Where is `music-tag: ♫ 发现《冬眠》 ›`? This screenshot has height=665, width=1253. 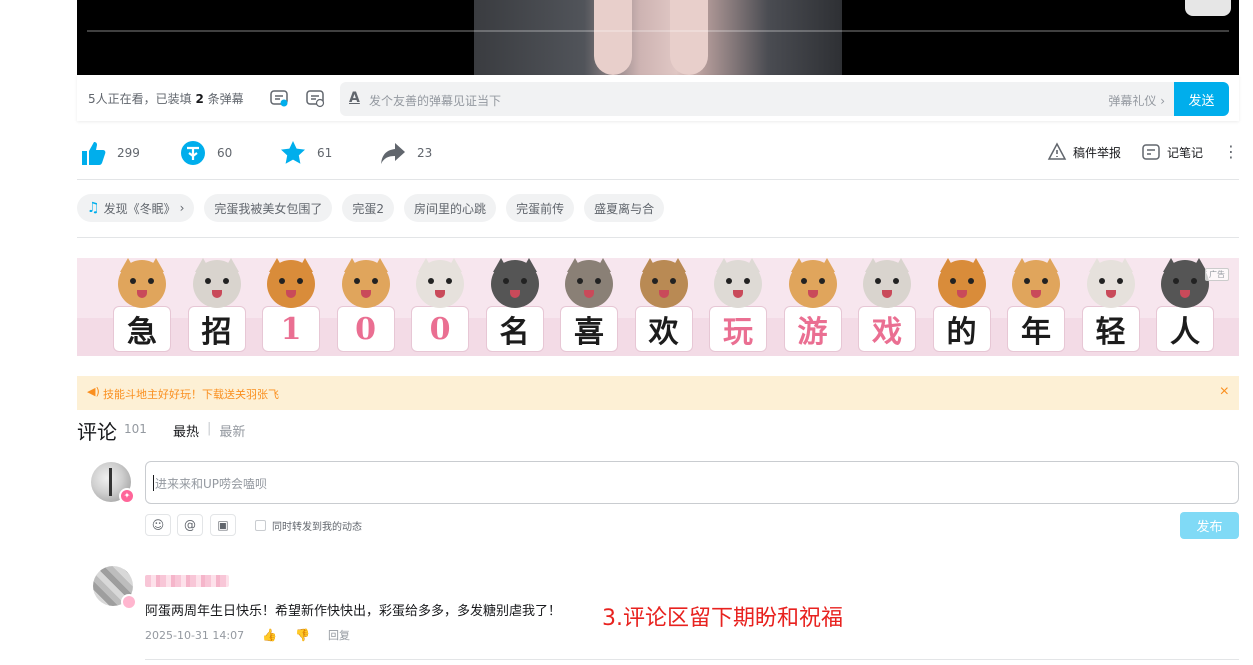
music-tag: ♫ 发现《冬眠》 › is located at coordinates (136, 208).